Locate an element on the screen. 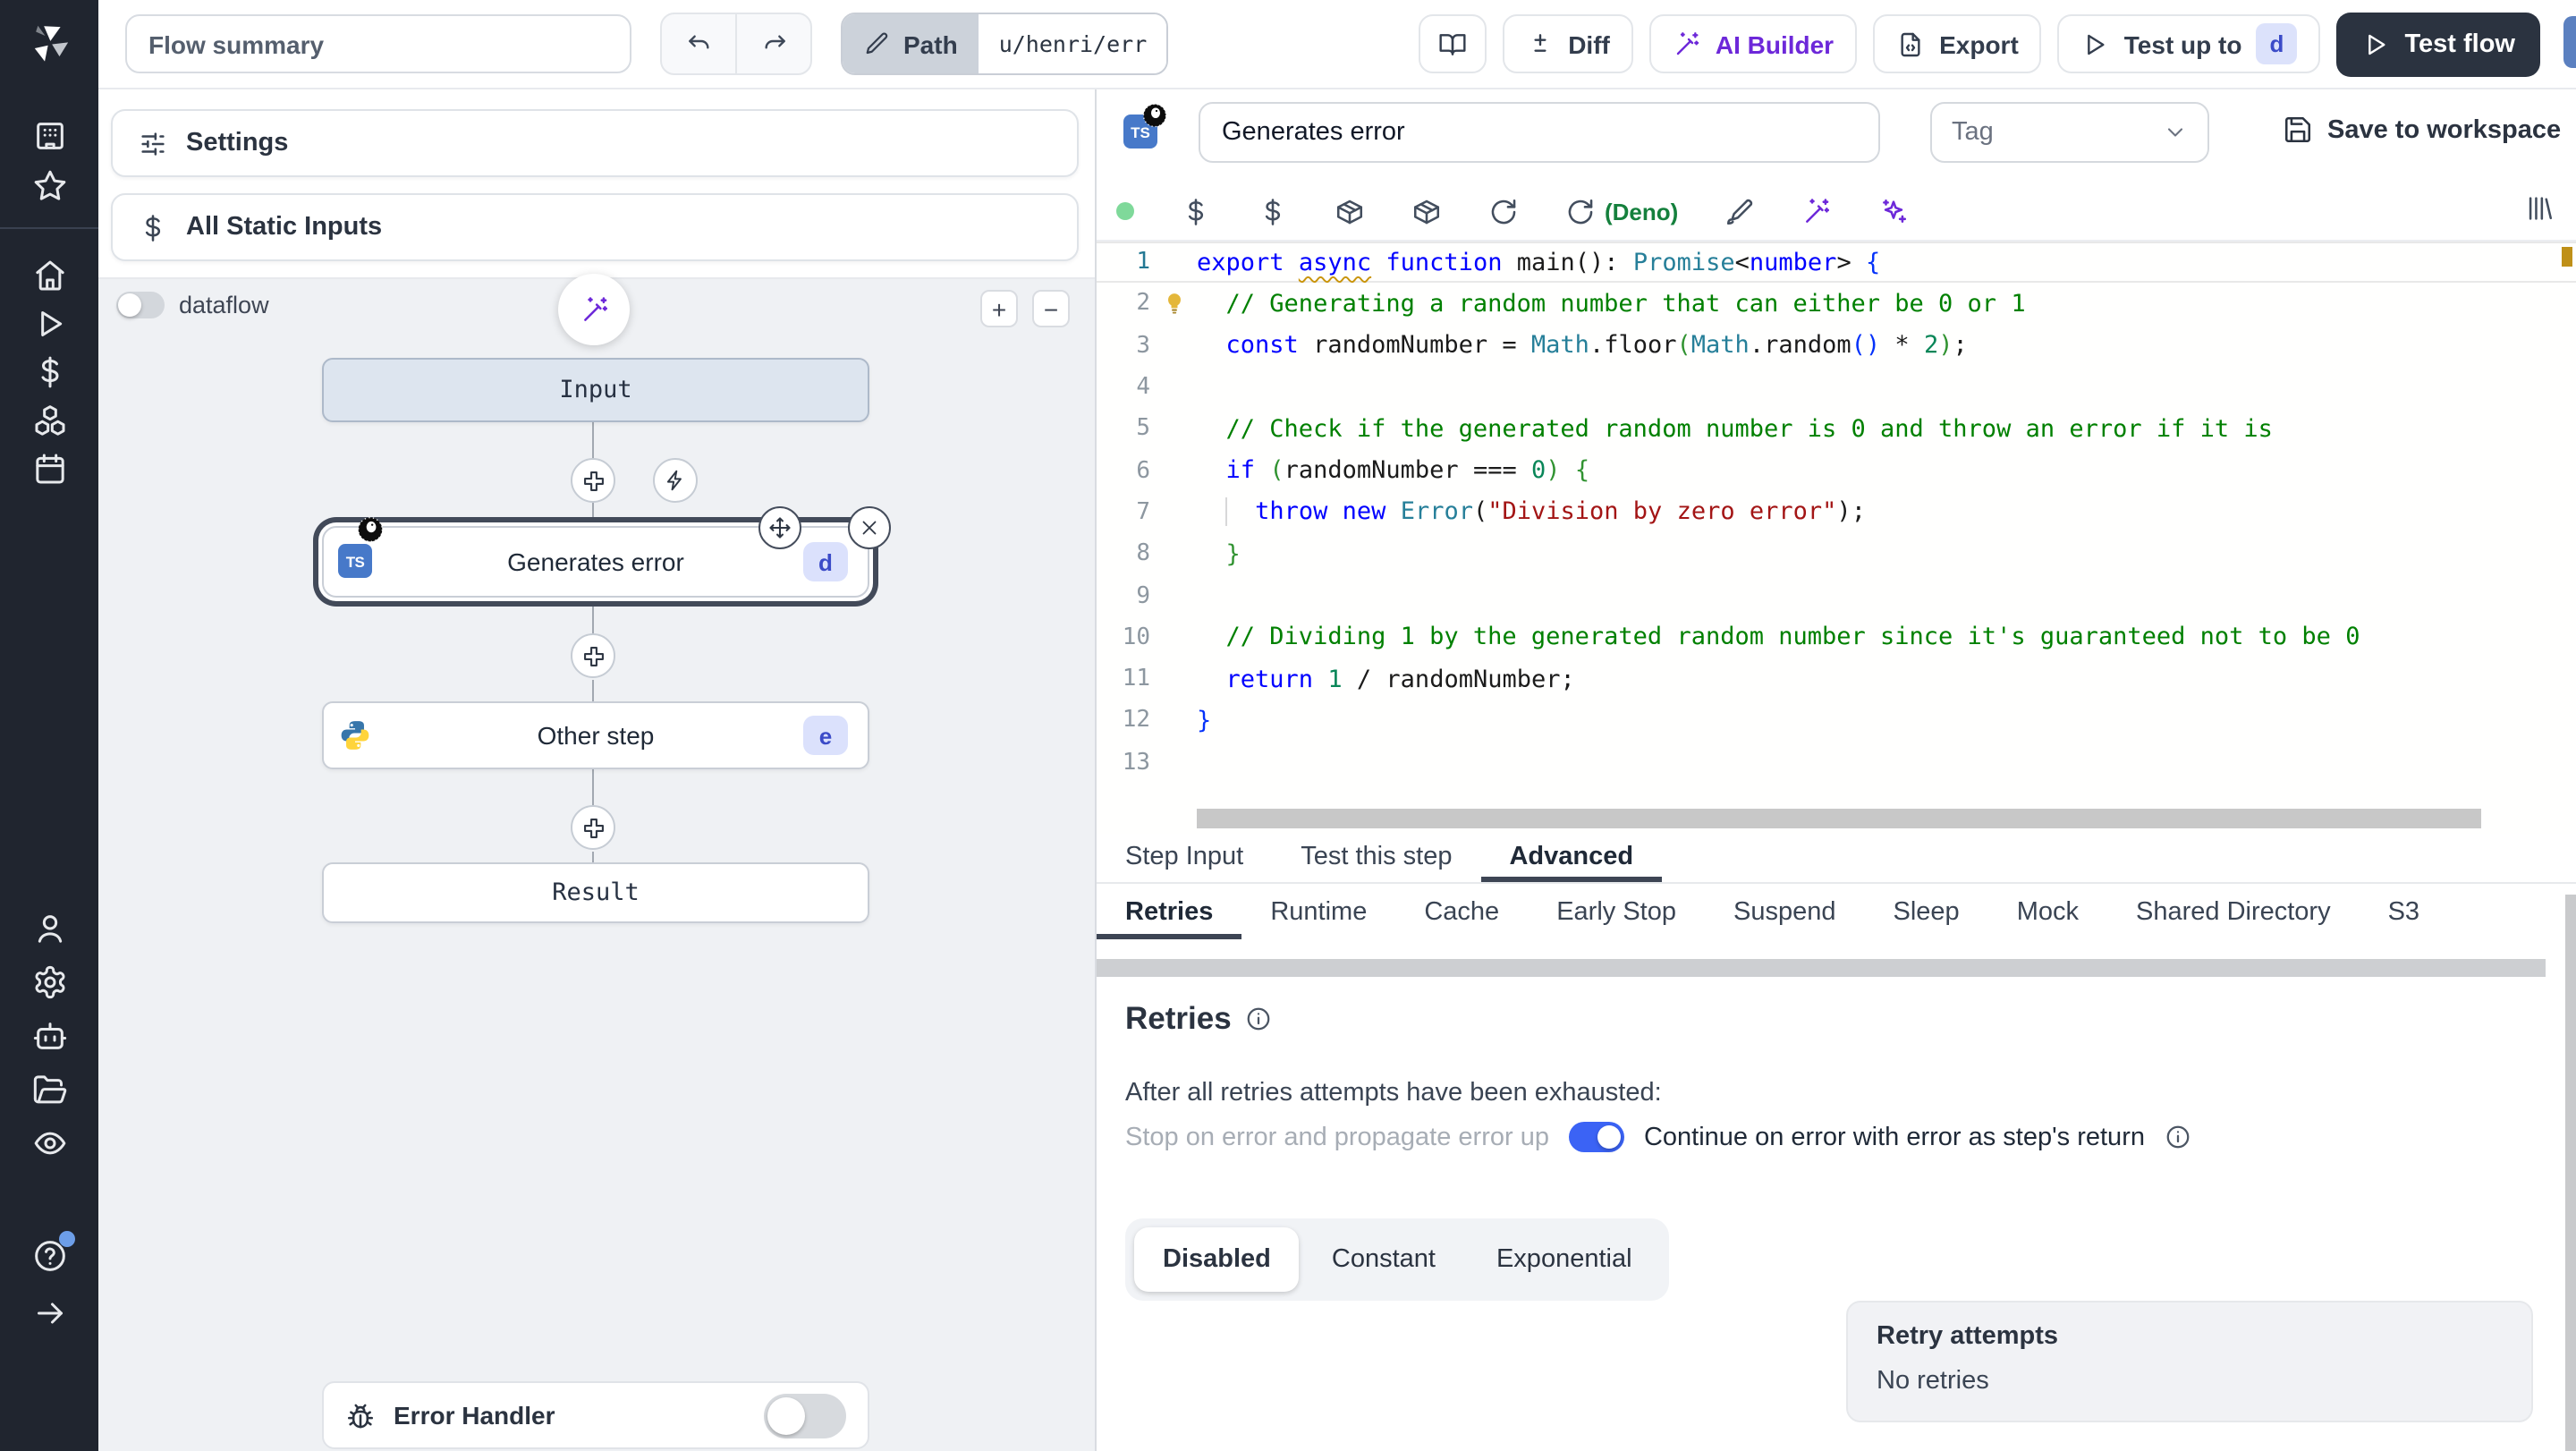 This screenshot has height=1451, width=2576. zoom-out-button: − is located at coordinates (1051, 308).